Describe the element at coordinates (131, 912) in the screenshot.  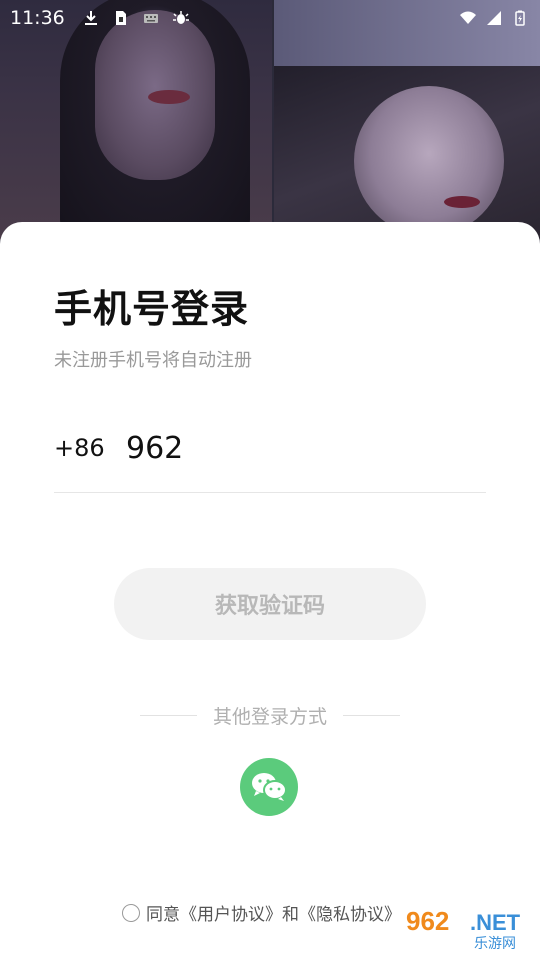
I see `agreement-checkbox` at that location.